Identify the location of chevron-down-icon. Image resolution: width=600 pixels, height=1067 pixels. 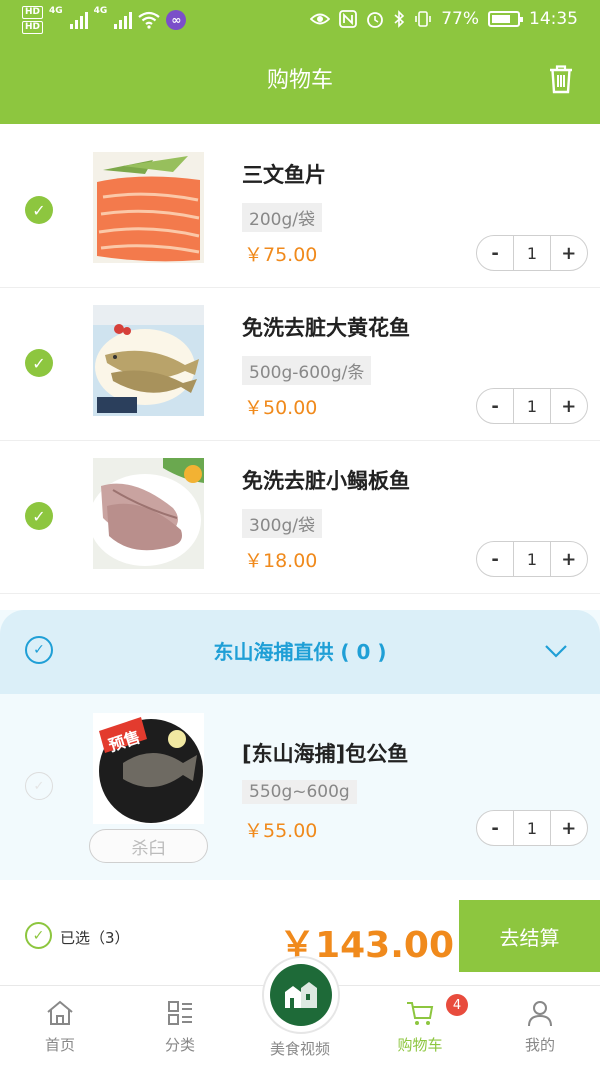
(556, 651).